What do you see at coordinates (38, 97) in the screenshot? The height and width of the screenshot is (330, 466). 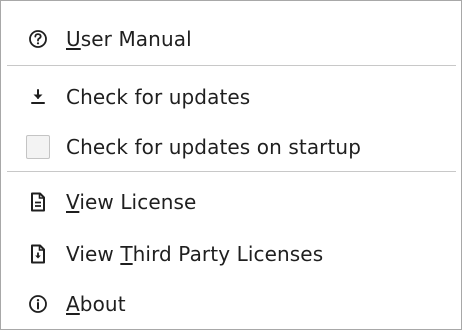 I see `download-icon` at bounding box center [38, 97].